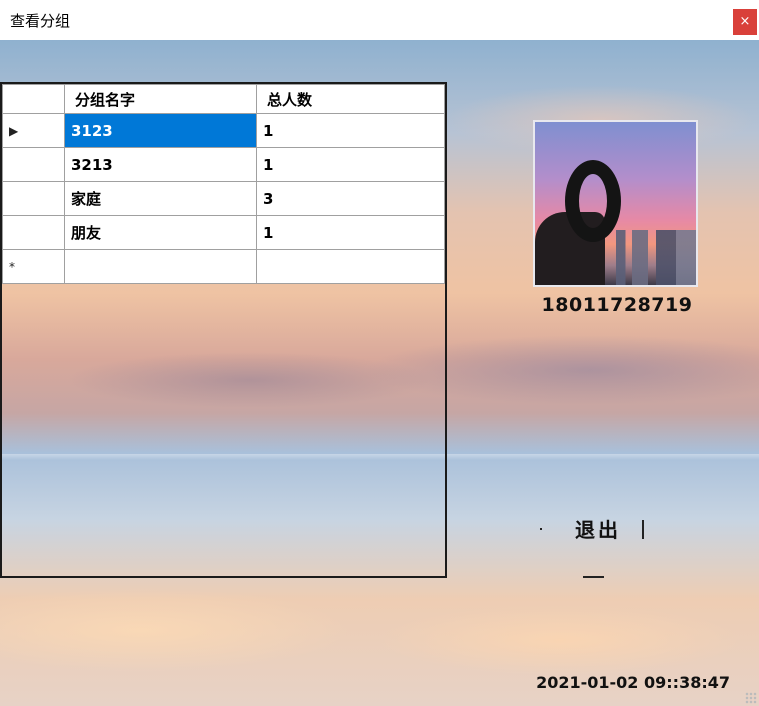  I want to click on group-count-cell: 3, so click(350, 198).